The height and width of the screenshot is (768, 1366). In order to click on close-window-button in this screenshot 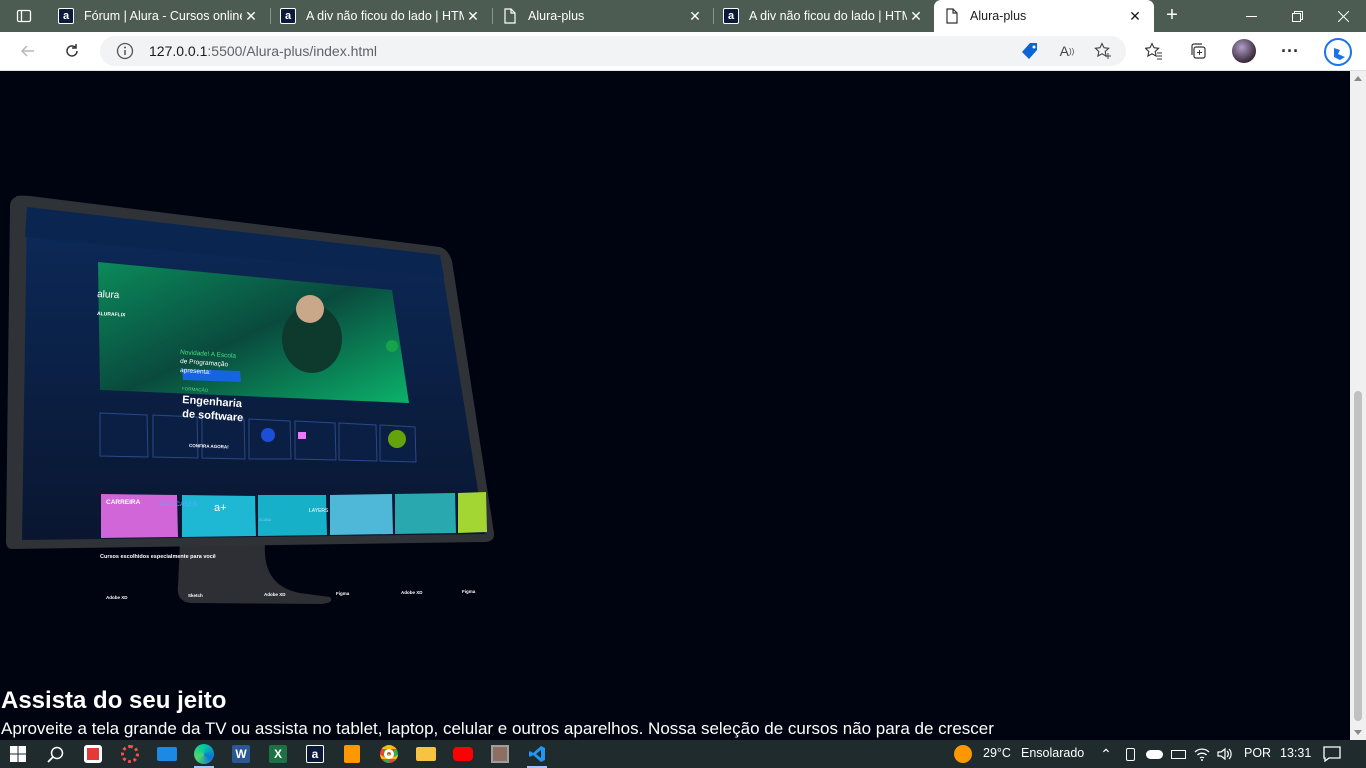, I will do `click(1343, 16)`.